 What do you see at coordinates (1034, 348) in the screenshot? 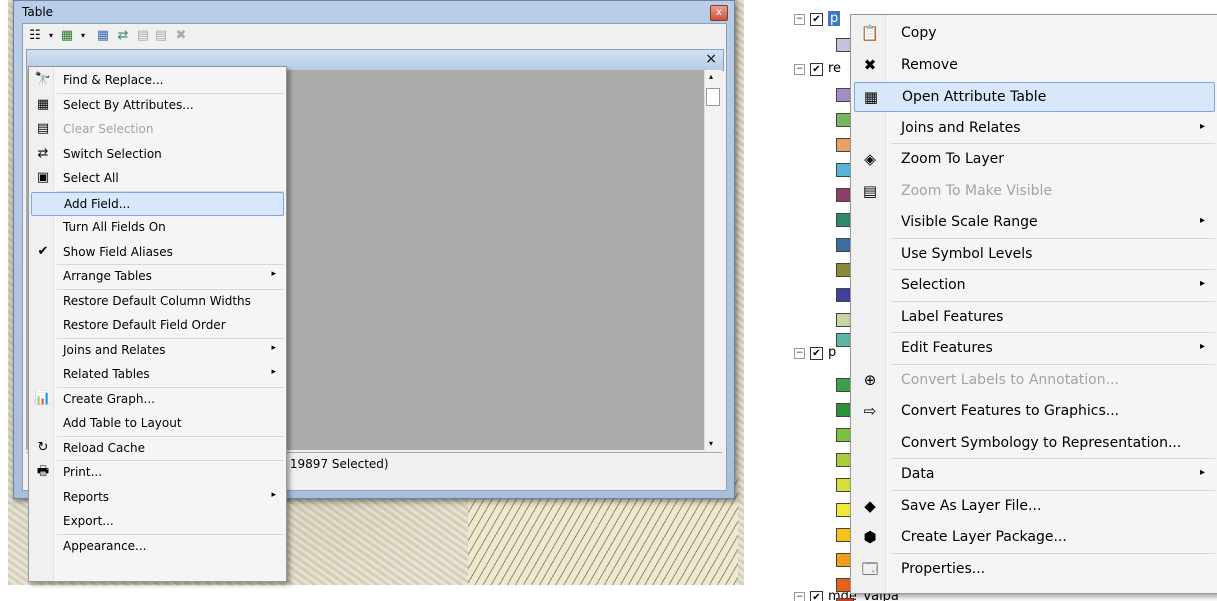
I see `context-item-edit-features: Edit Features ▸` at bounding box center [1034, 348].